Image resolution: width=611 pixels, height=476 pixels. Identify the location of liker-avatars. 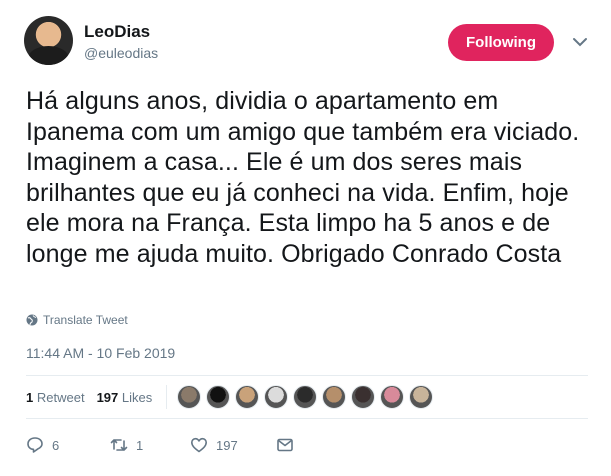
(305, 397).